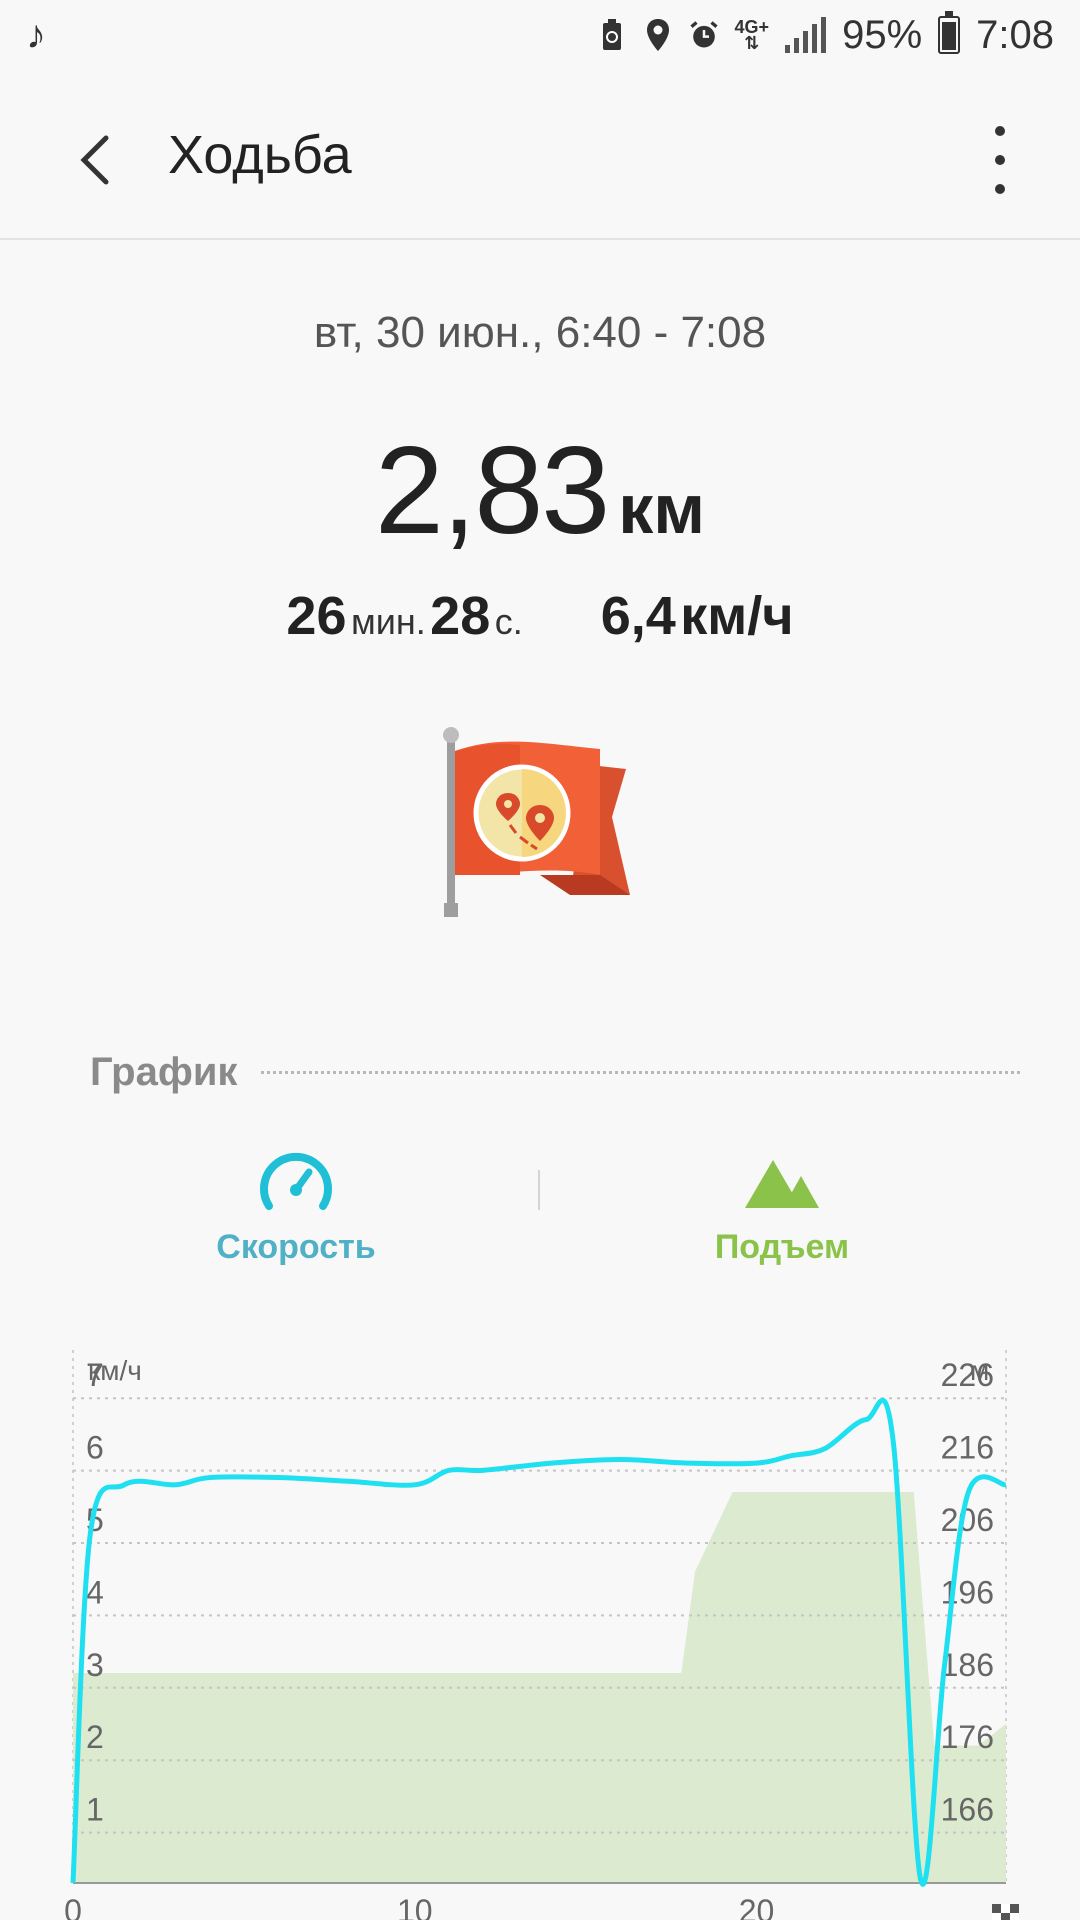 Image resolution: width=1080 pixels, height=1920 pixels. I want to click on speedometer-icon, so click(296, 1181).